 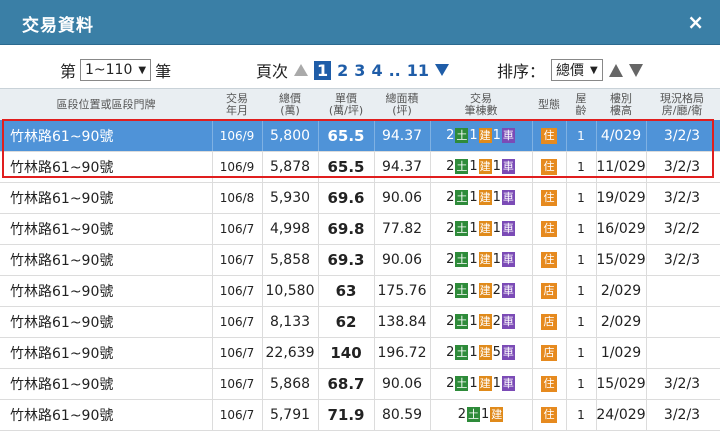 I want to click on header-total: 總價 (萬), so click(x=290, y=105).